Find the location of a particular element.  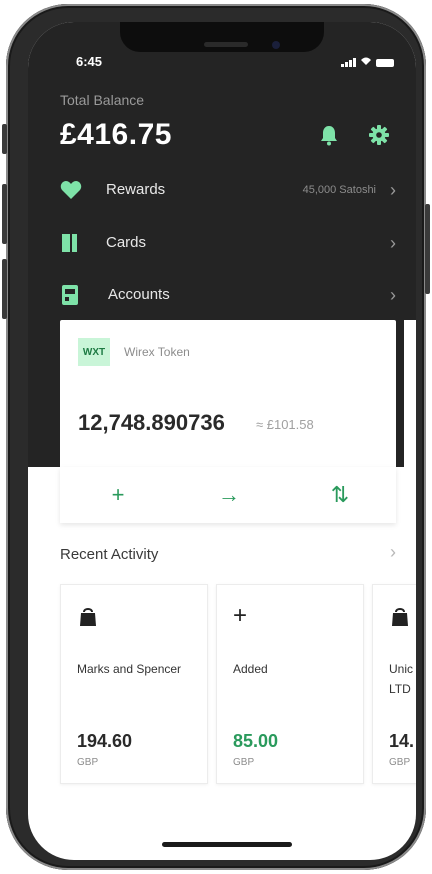

total-balance: £416.75 is located at coordinates (116, 134).